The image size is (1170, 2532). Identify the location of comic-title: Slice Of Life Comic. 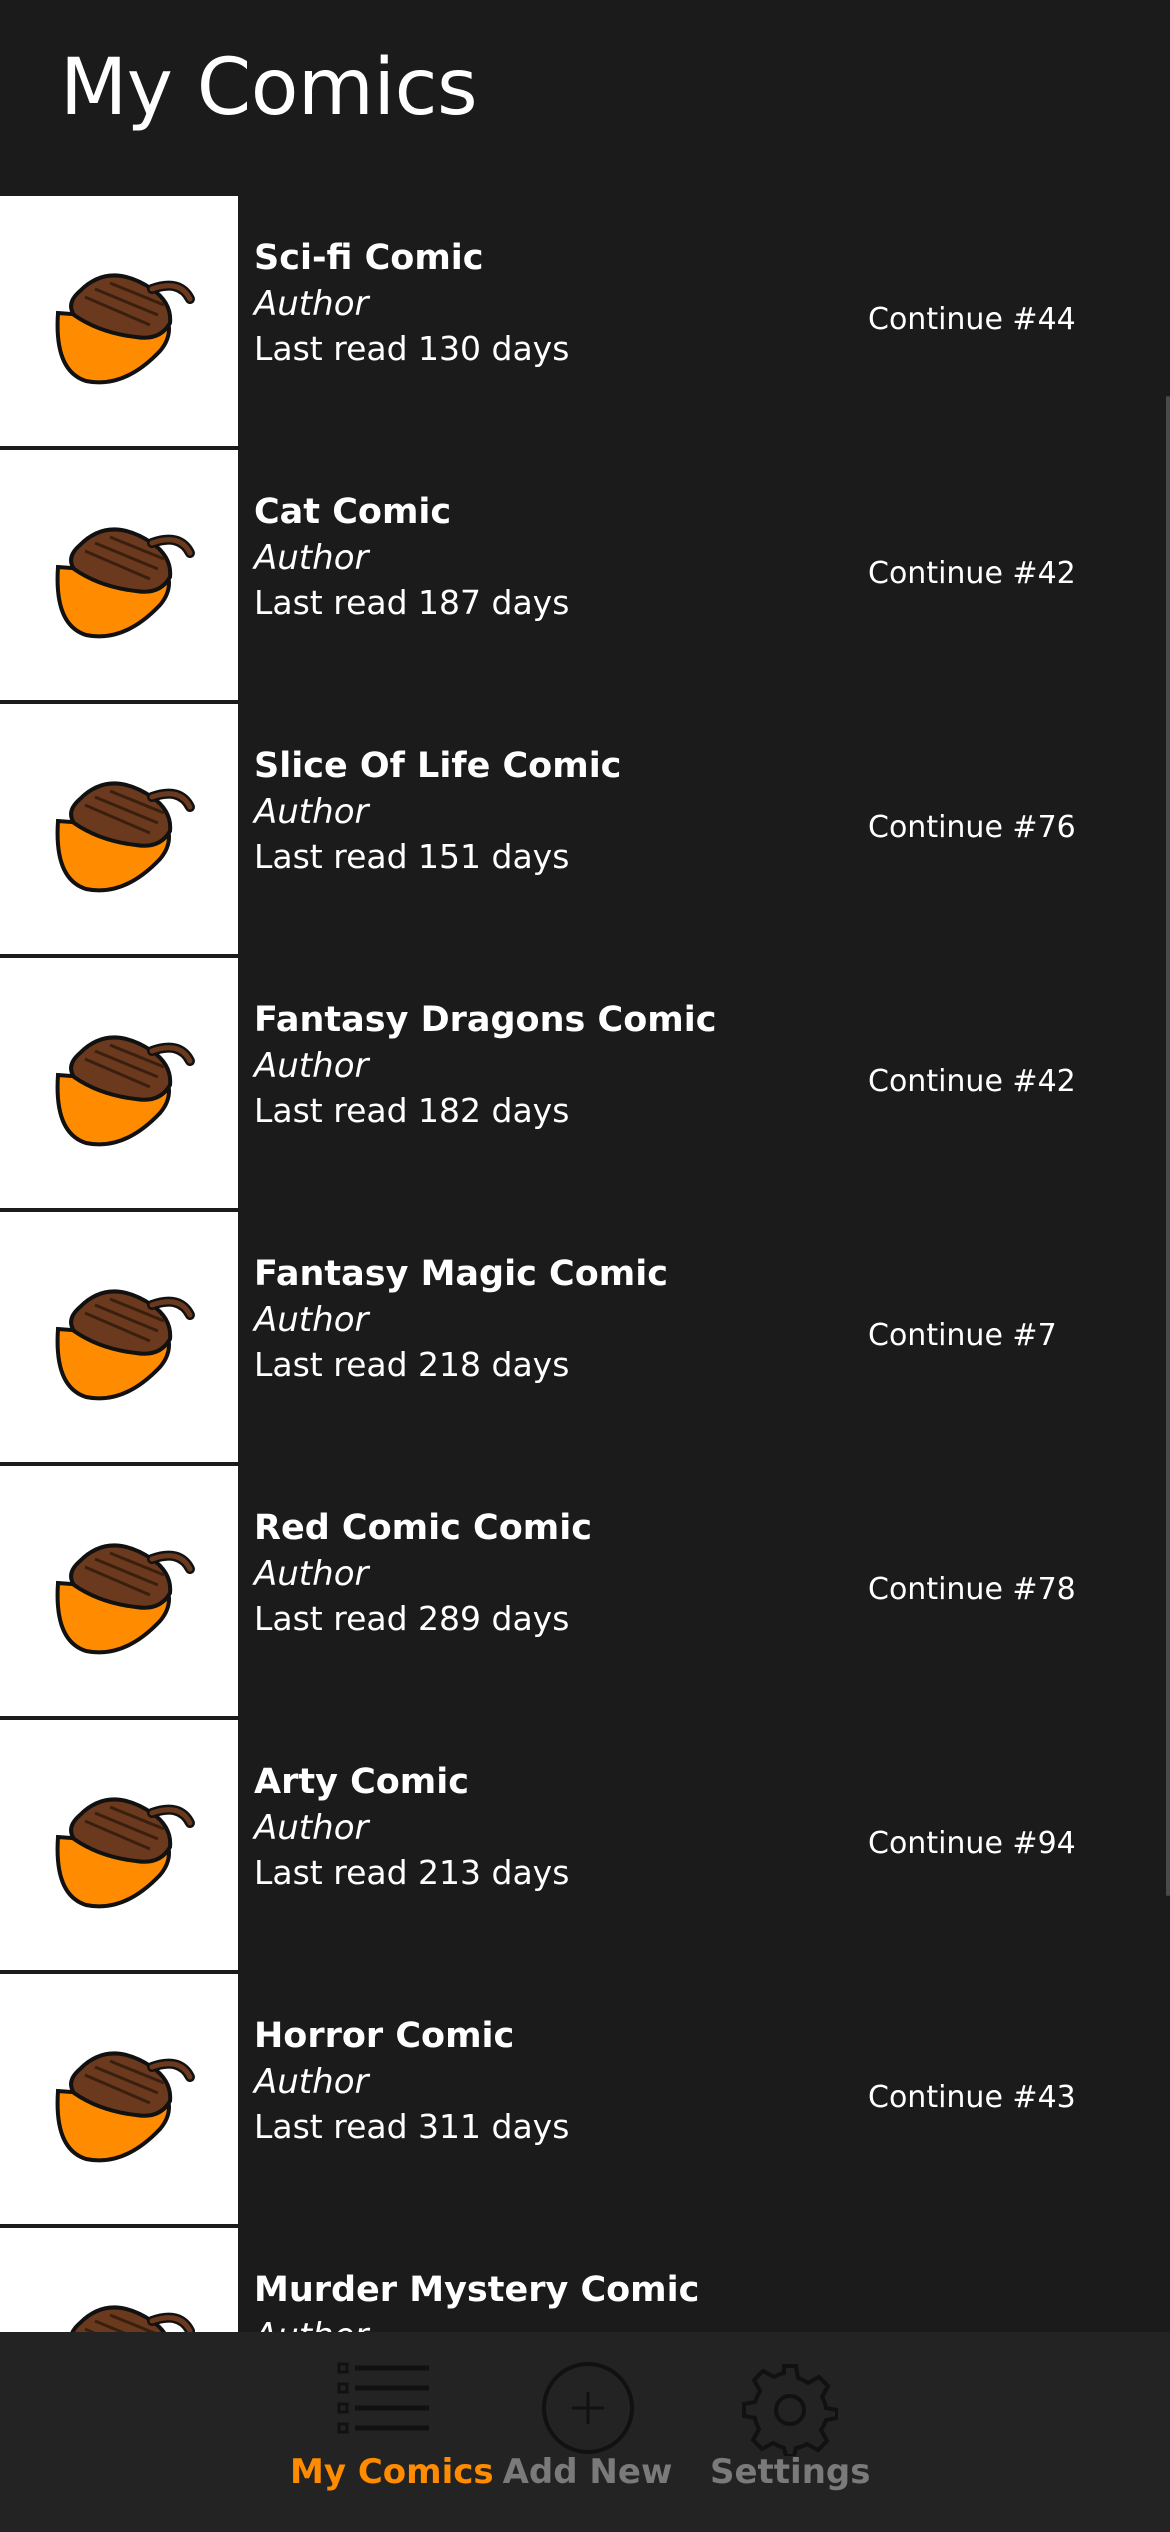
(438, 766).